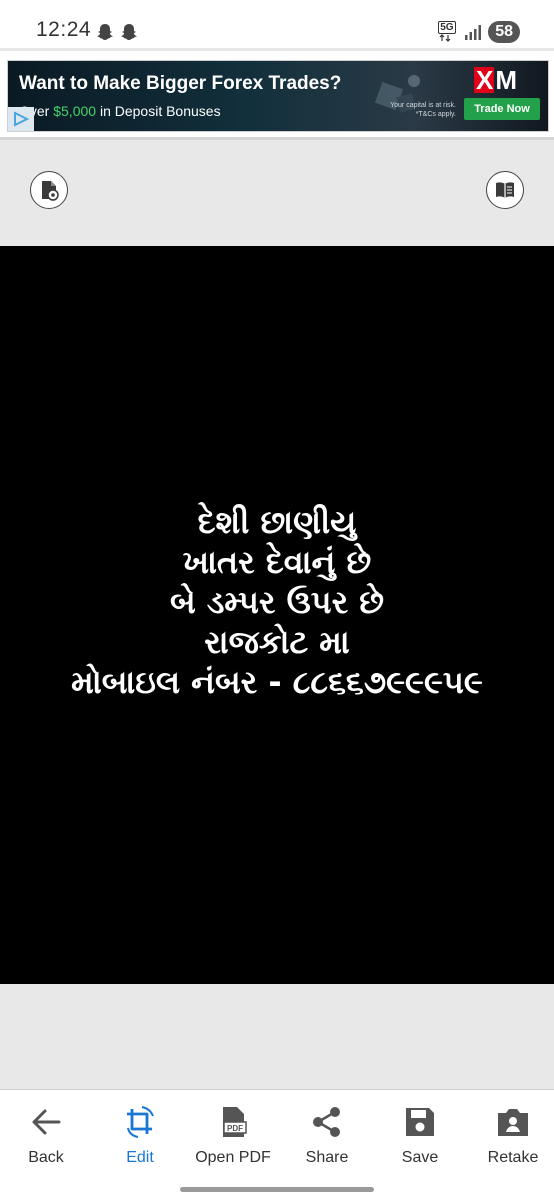  I want to click on share-button: Share, so click(327, 1135).